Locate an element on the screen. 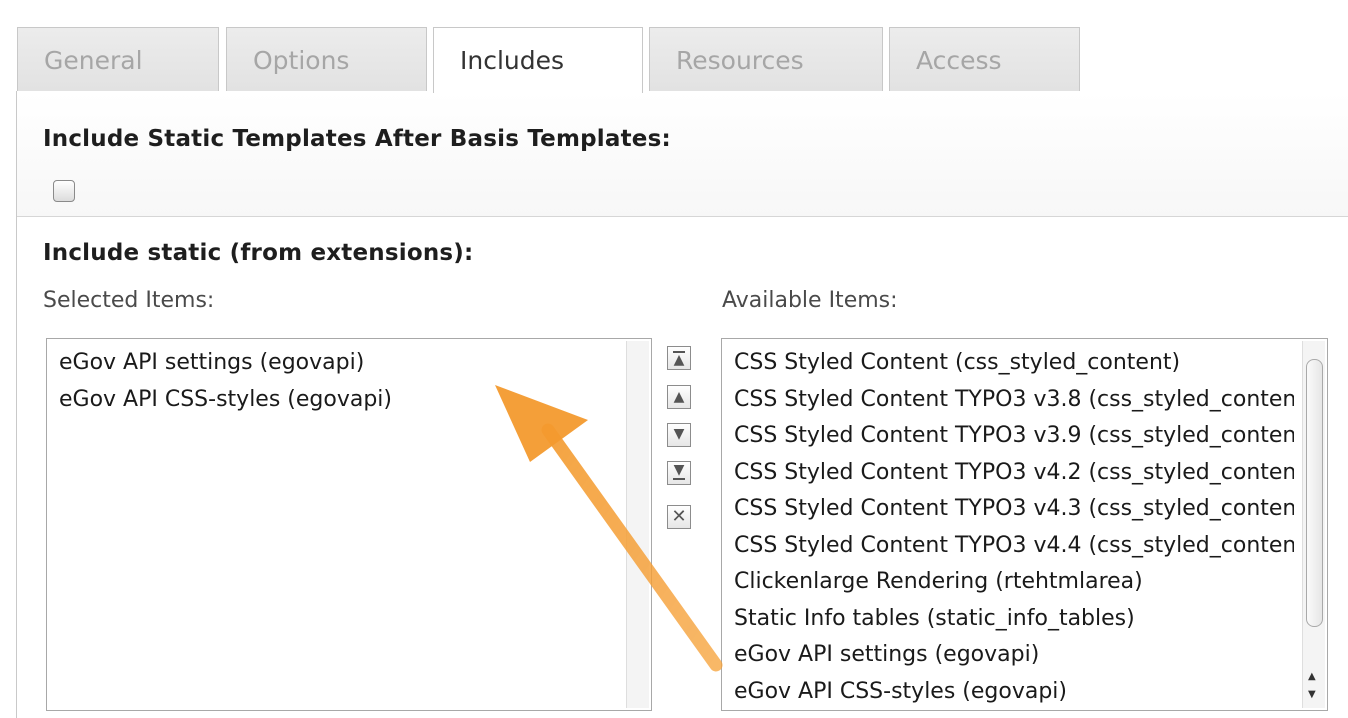 Image resolution: width=1348 pixels, height=718 pixels. tab-general: General is located at coordinates (118, 59).